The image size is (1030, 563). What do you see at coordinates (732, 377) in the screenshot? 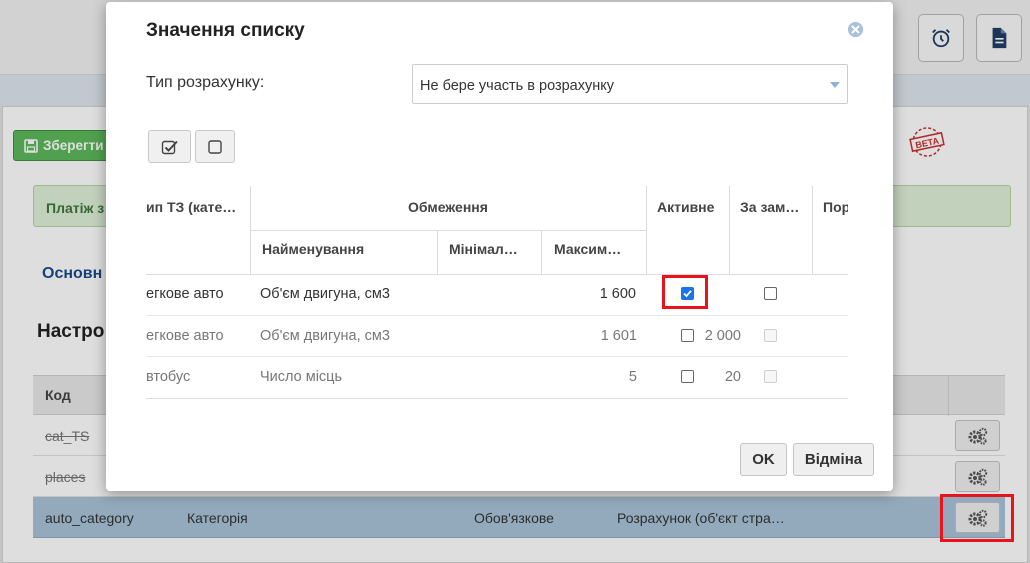
I see `row-limit-max: 20` at bounding box center [732, 377].